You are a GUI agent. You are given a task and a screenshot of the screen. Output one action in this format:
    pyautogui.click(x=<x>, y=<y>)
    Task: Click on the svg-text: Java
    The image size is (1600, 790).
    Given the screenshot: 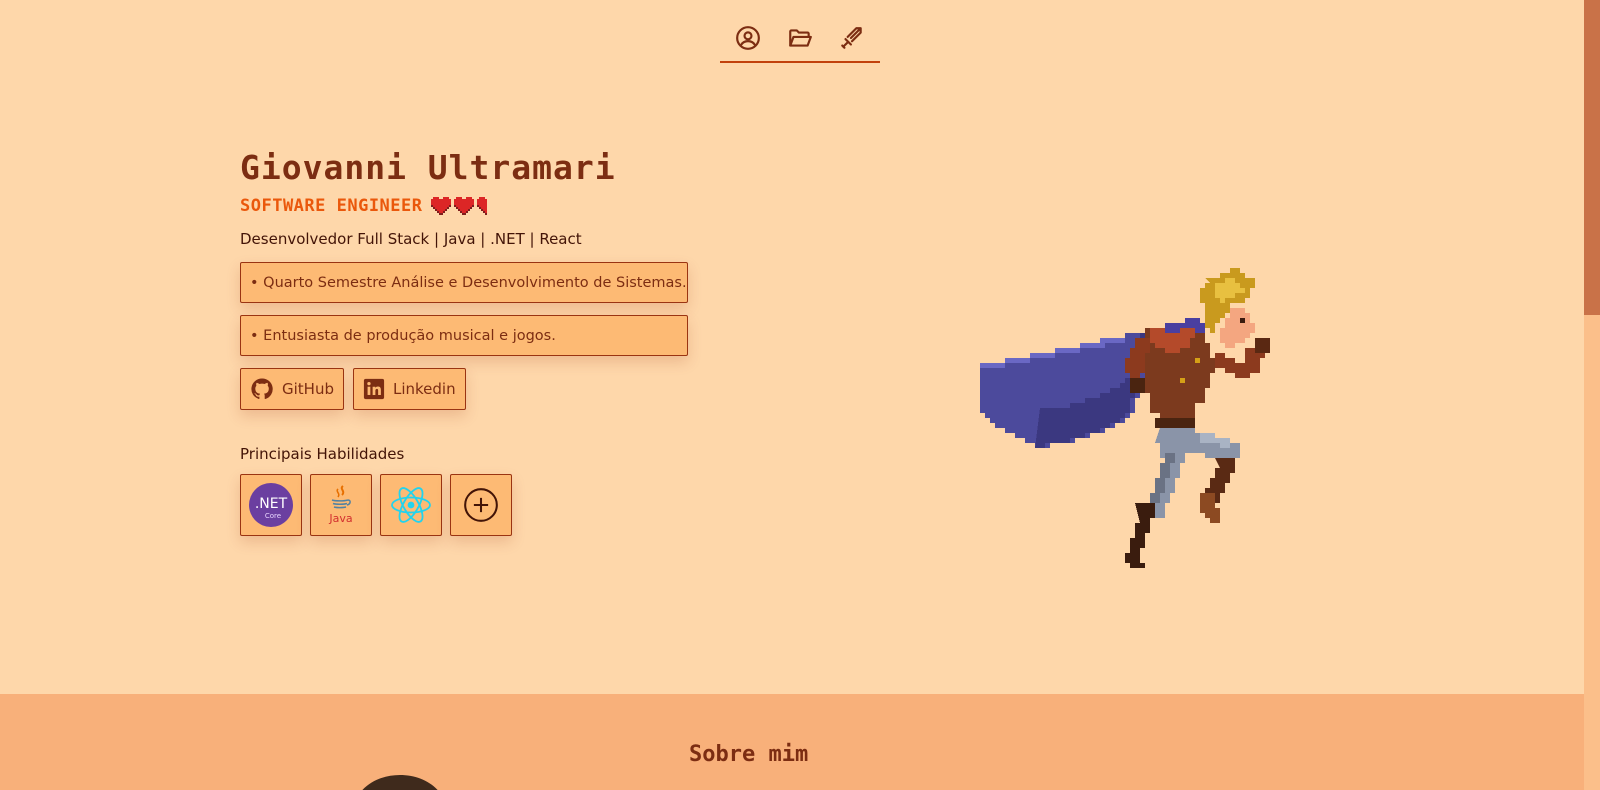 What is the action you would take?
    pyautogui.click(x=340, y=518)
    